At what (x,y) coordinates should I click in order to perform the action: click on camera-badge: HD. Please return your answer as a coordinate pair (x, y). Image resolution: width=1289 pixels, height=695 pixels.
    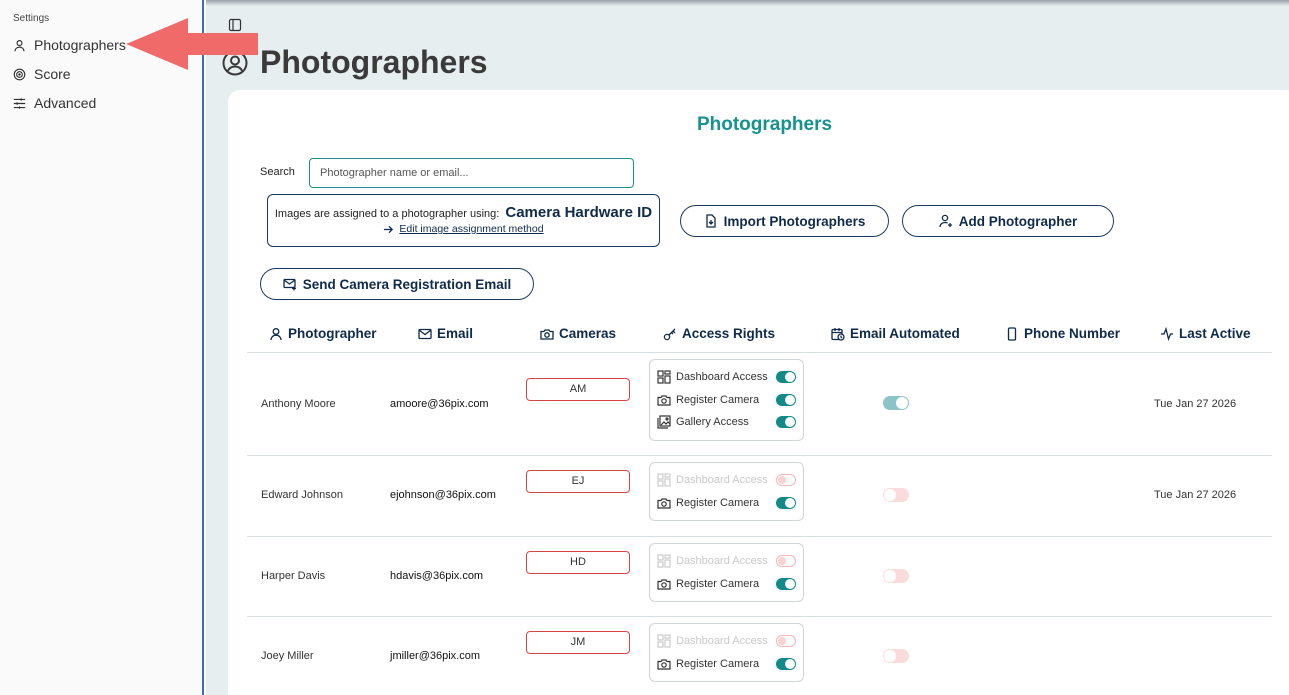
    Looking at the image, I should click on (578, 562).